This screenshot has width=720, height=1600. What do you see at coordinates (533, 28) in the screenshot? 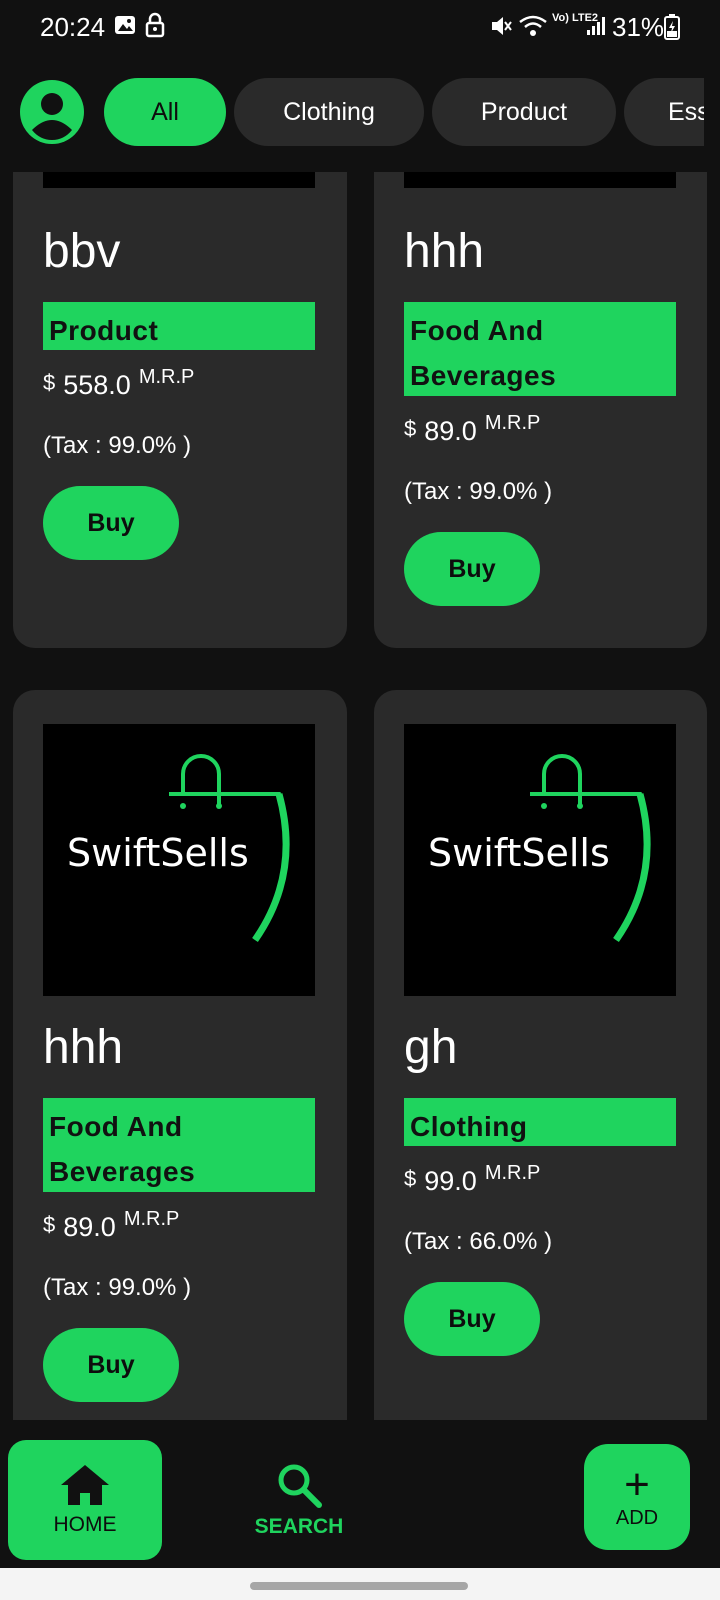
I see `wifi-icon` at bounding box center [533, 28].